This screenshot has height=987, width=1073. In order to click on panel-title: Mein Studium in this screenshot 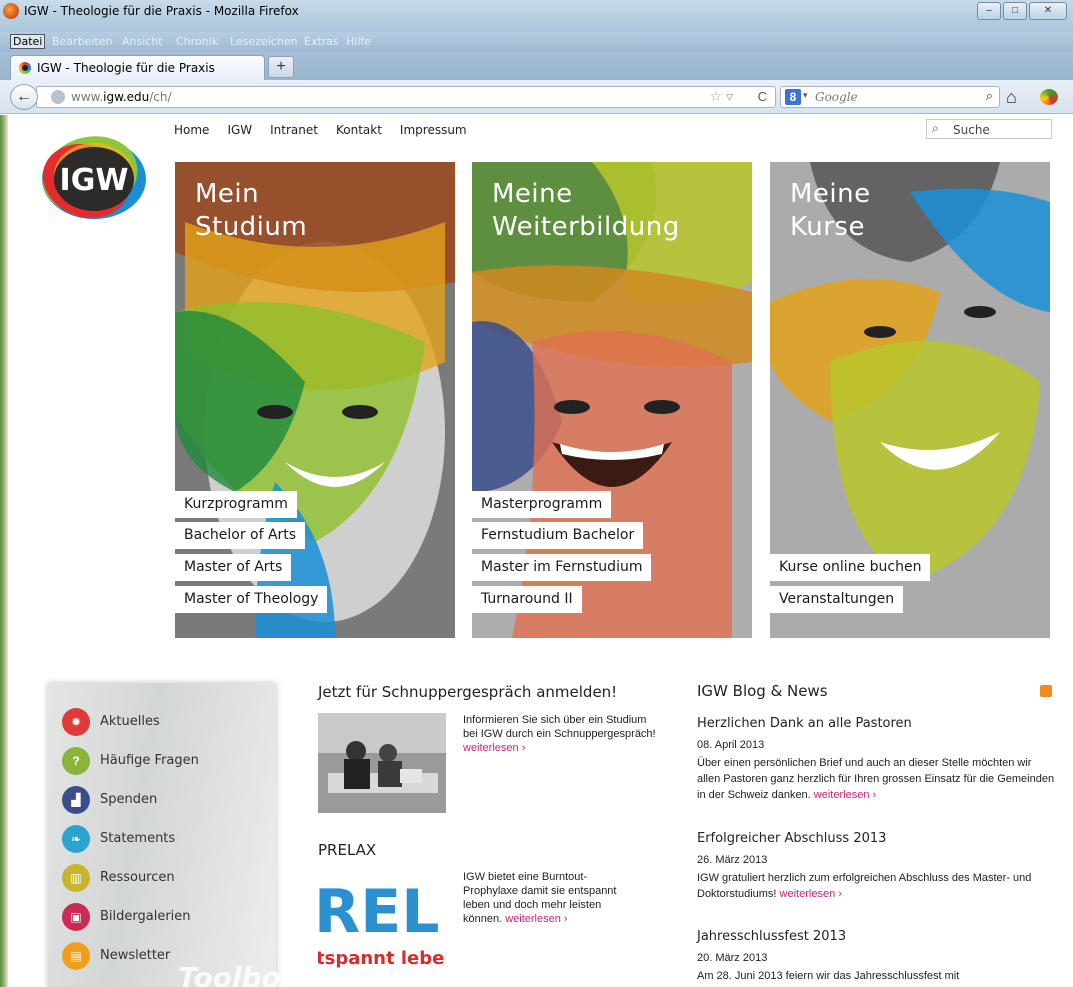, I will do `click(251, 210)`.